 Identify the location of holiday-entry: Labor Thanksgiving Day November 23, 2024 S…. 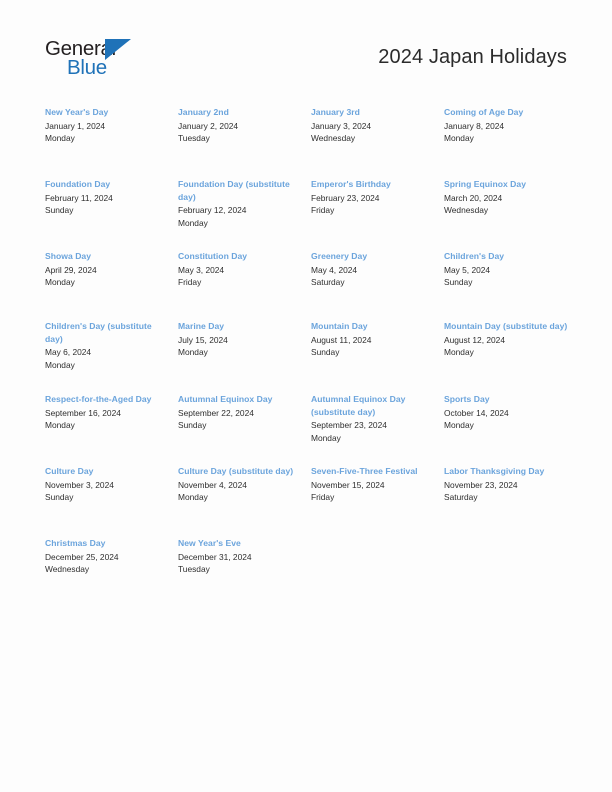
(506, 484).